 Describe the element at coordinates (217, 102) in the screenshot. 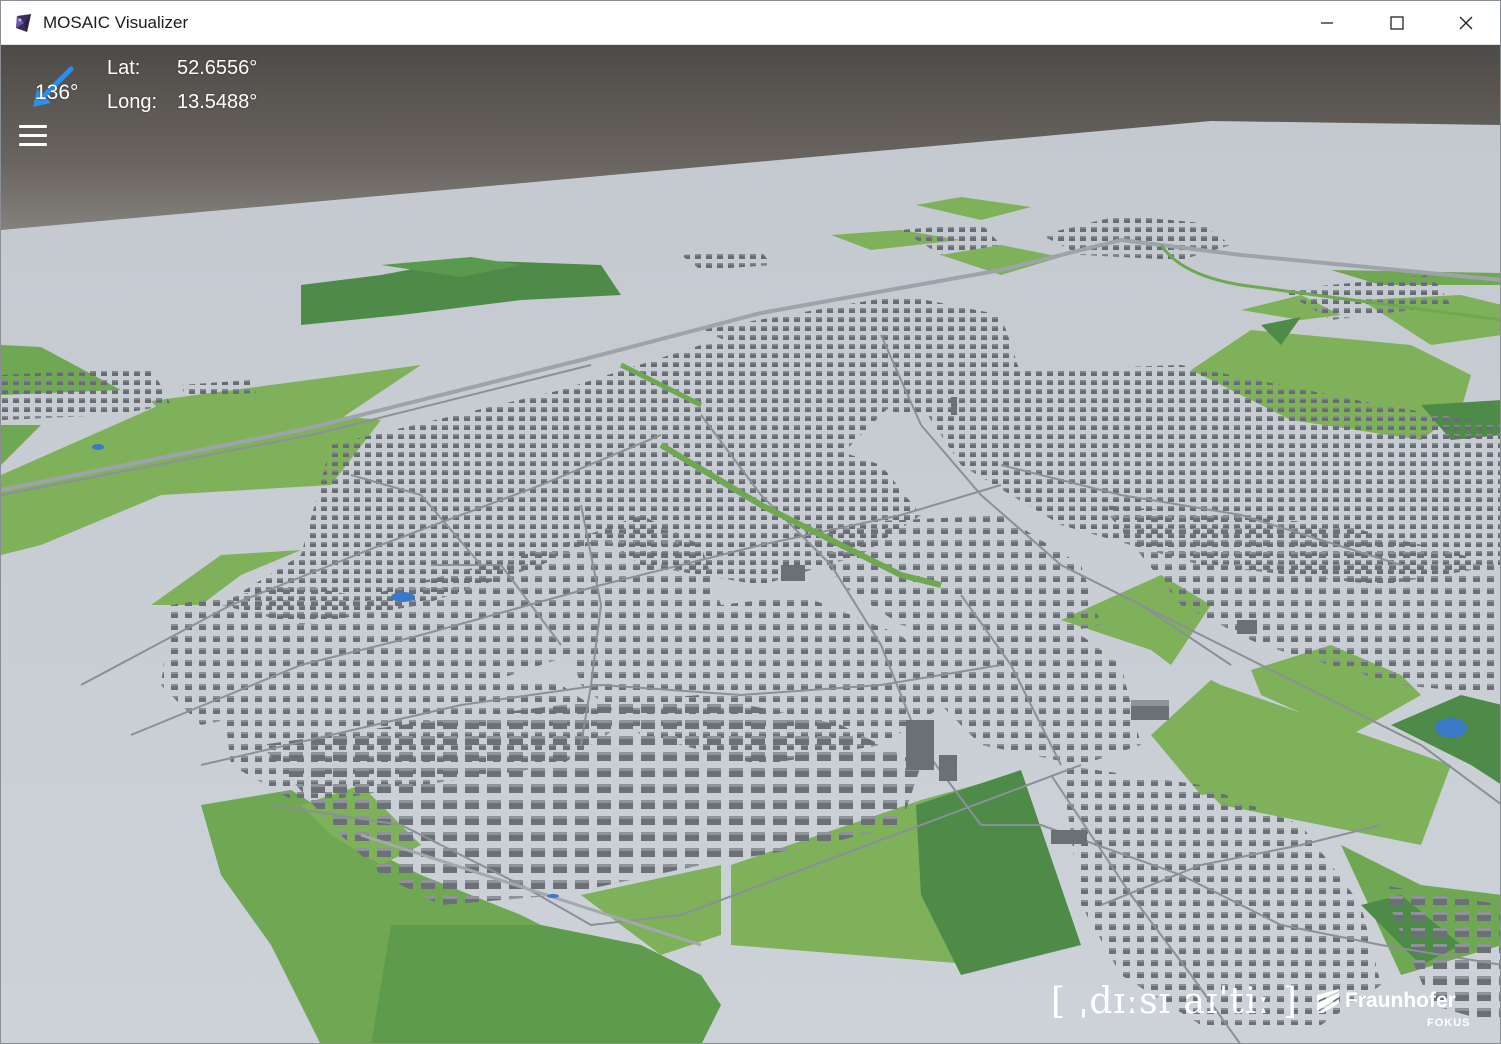

I see `longitude-value: 13.5488°` at that location.